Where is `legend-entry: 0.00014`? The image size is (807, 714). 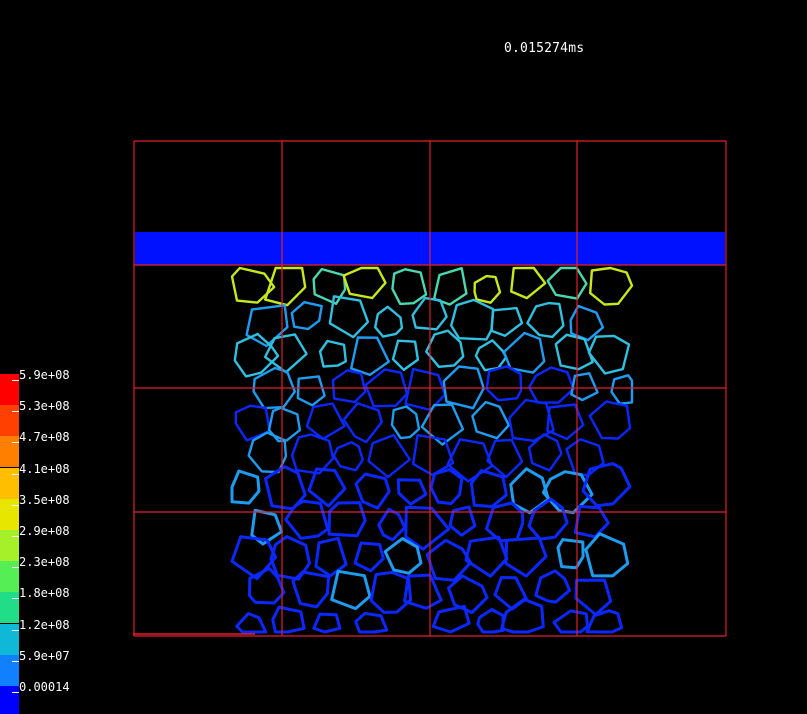 legend-entry: 0.00014 is located at coordinates (45, 697).